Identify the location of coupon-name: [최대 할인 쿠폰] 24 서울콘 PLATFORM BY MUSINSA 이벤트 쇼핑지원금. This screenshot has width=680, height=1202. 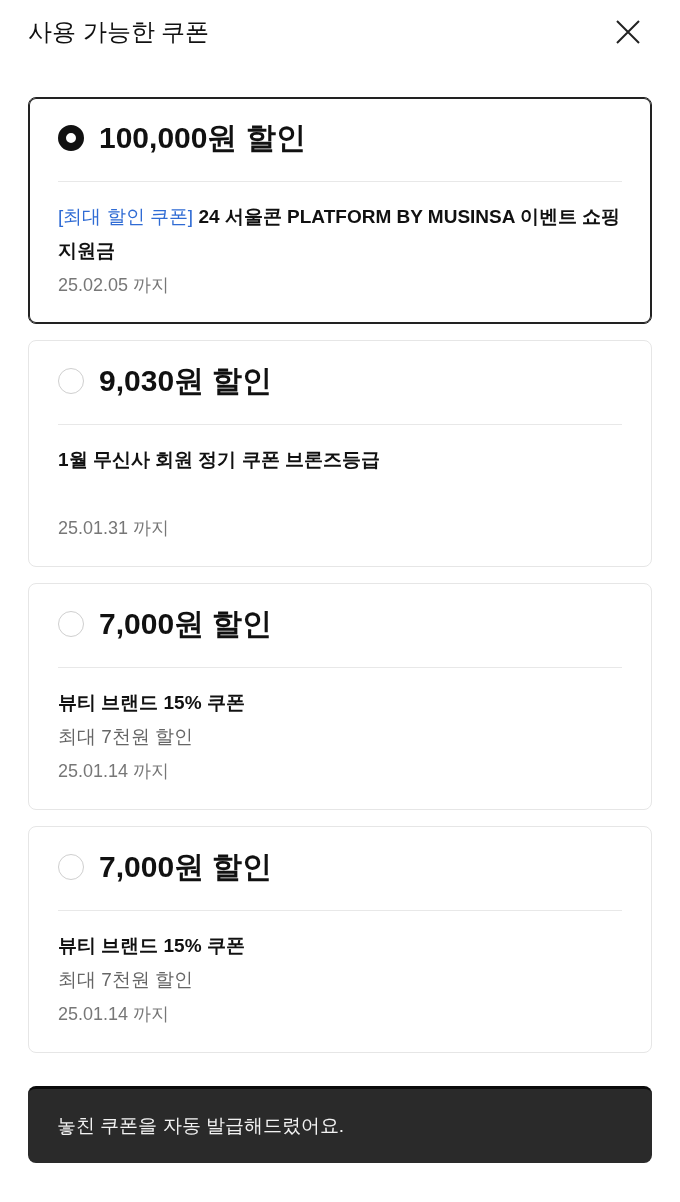
(340, 234).